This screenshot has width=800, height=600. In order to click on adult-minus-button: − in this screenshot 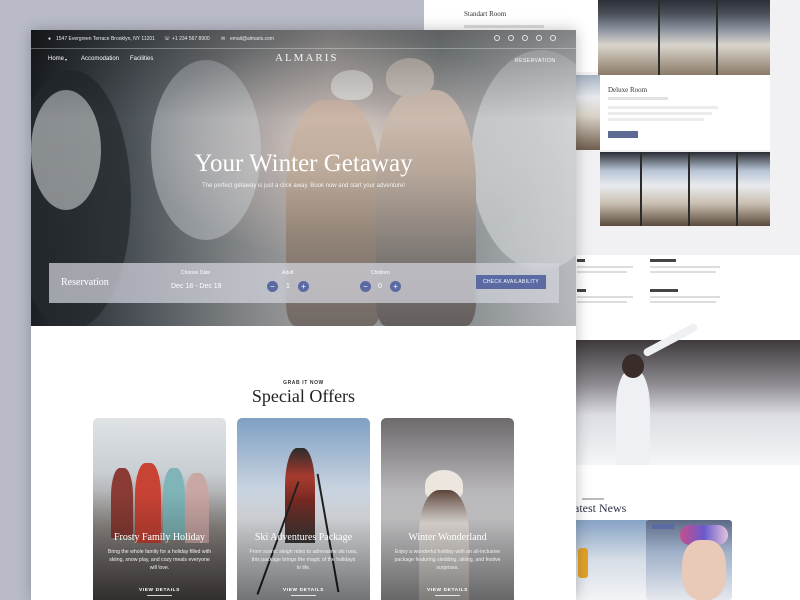, I will do `click(272, 286)`.